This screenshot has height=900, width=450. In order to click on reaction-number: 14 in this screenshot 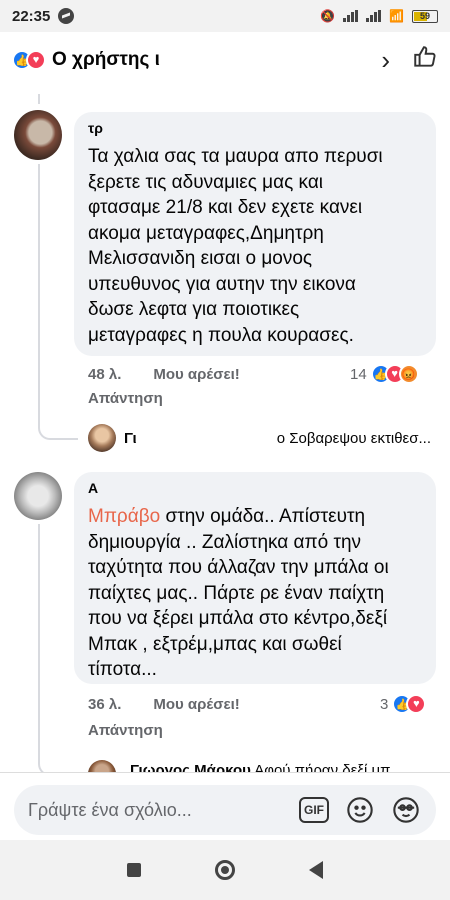, I will do `click(358, 374)`.